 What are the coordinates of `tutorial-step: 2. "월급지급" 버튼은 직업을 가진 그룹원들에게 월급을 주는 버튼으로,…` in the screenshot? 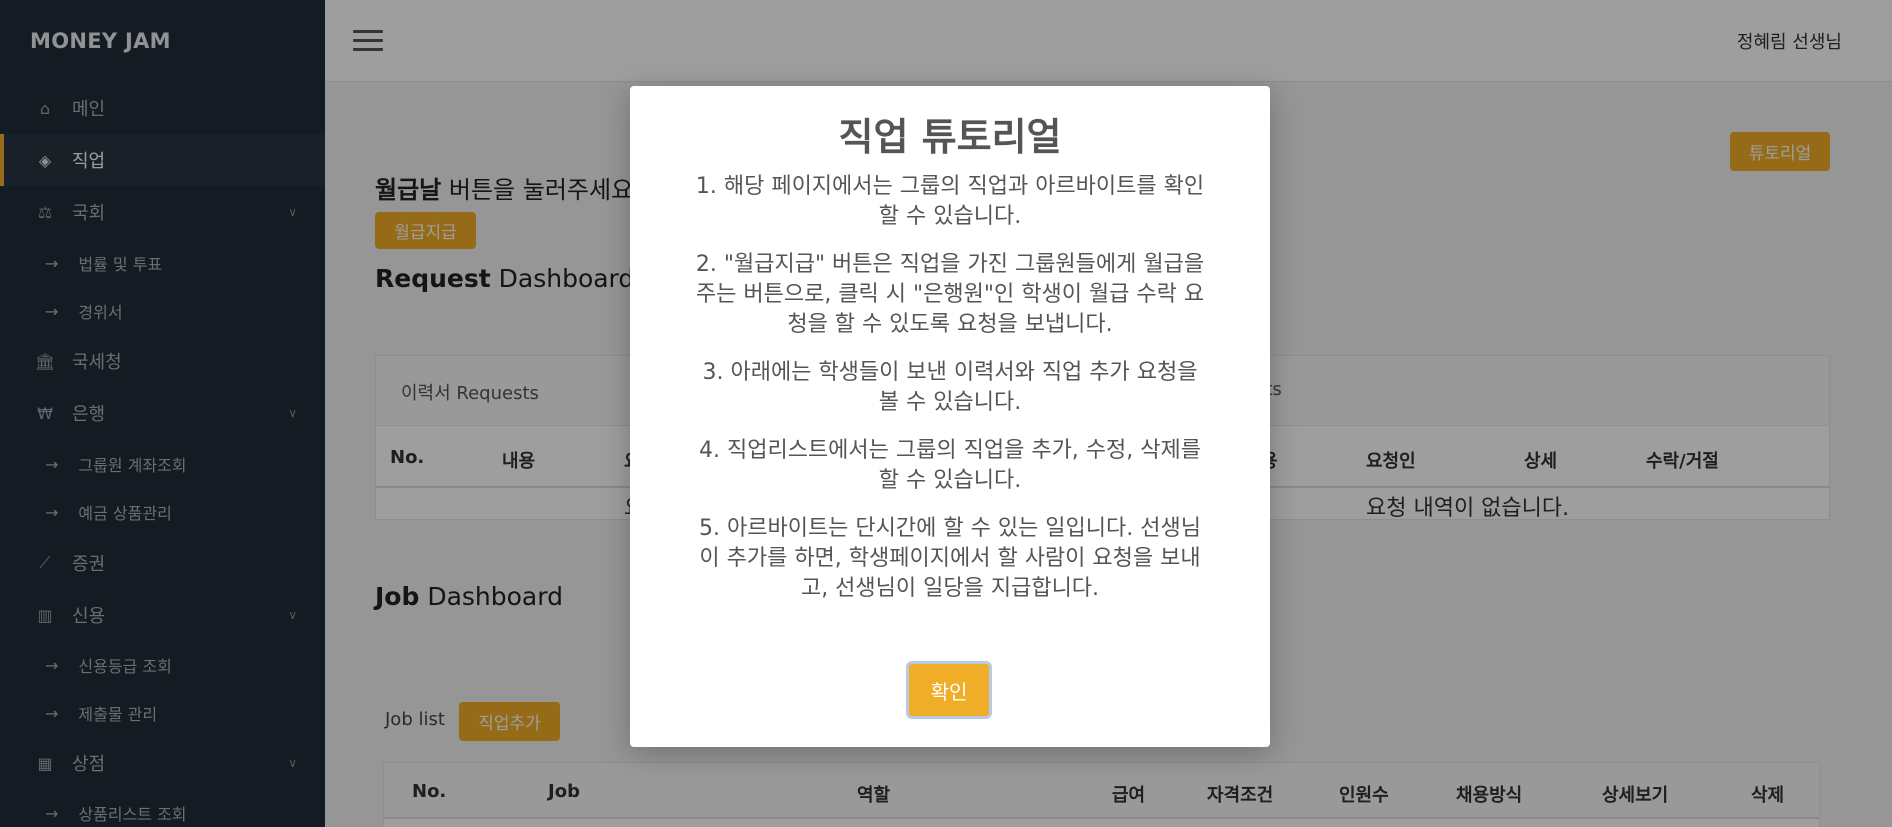 It's located at (950, 294).